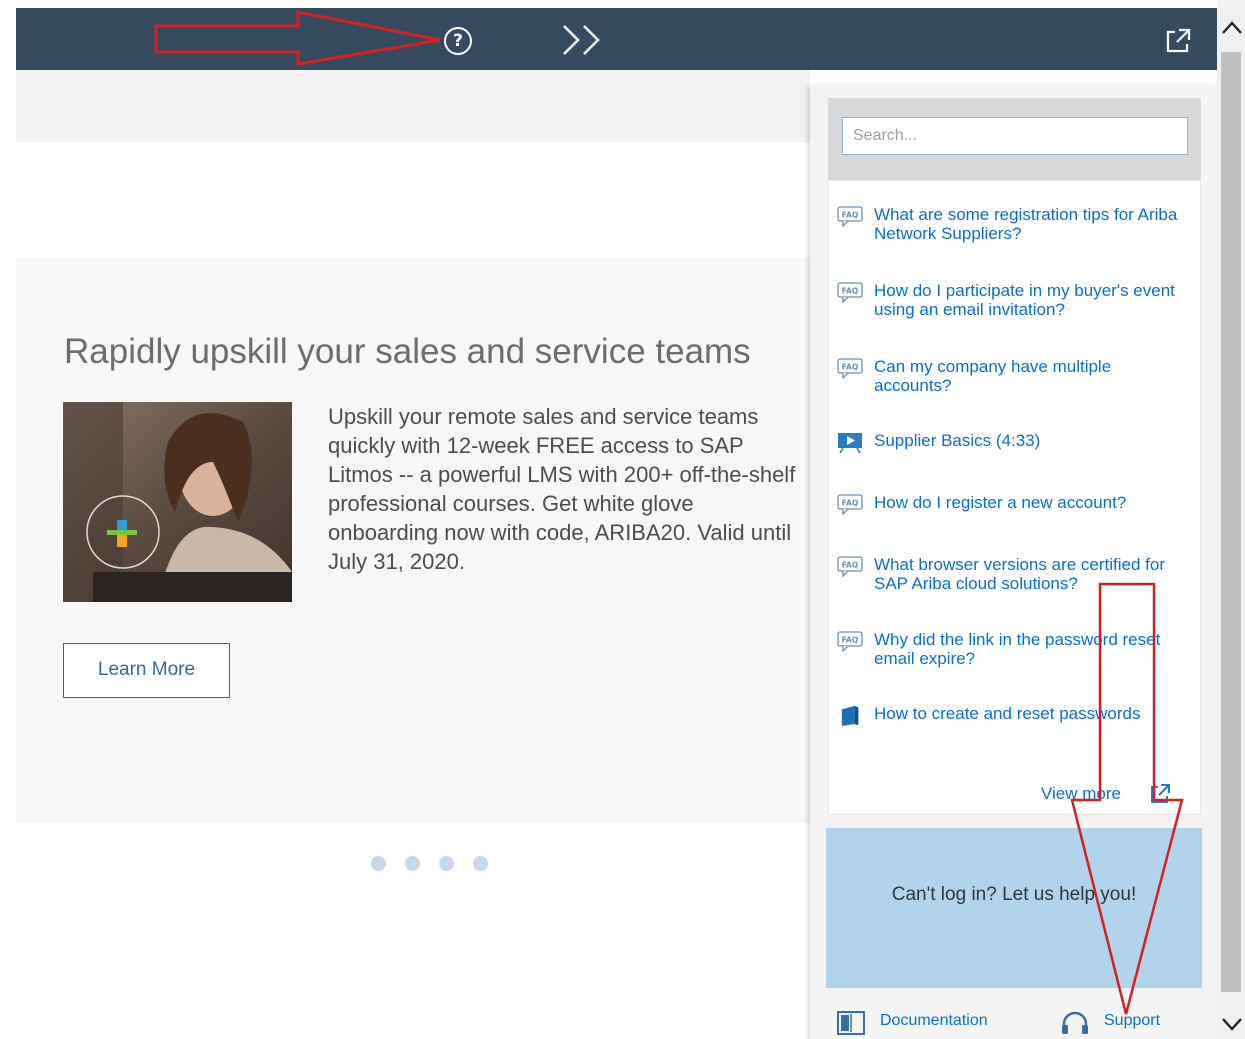 Image resolution: width=1245 pixels, height=1039 pixels. I want to click on promo-photo, so click(177, 502).